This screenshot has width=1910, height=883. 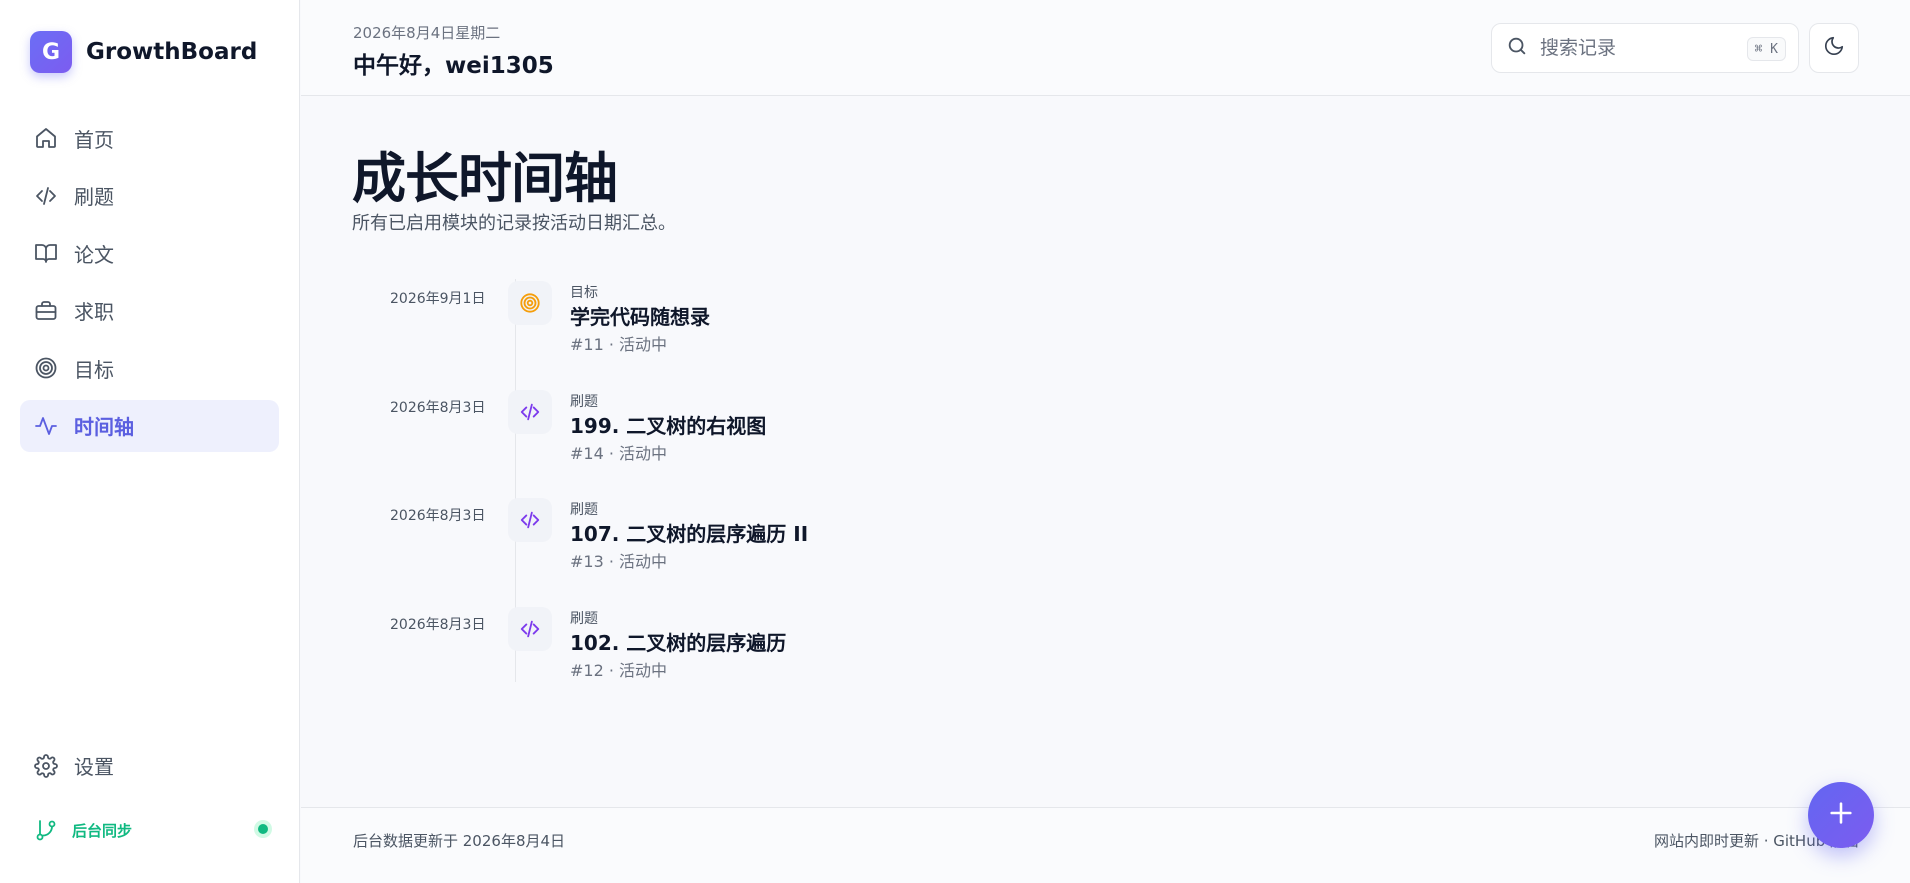 I want to click on greeting: 中午好，wei1305, so click(x=453, y=66).